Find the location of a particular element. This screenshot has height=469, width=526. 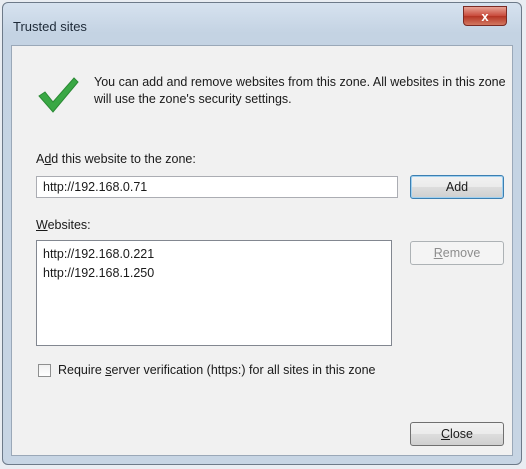

window-title: Trusted sites is located at coordinates (50, 26).